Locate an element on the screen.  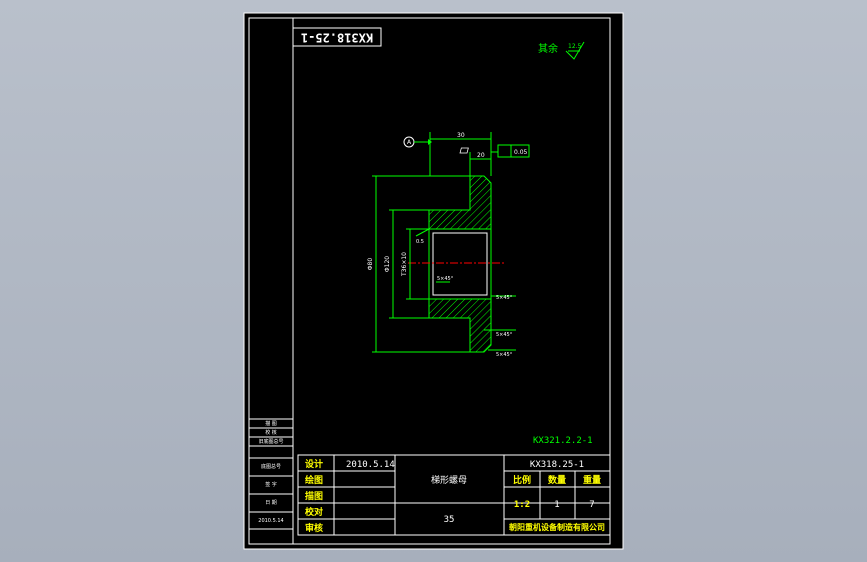
role-checking: 校对 is located at coordinates (314, 512).